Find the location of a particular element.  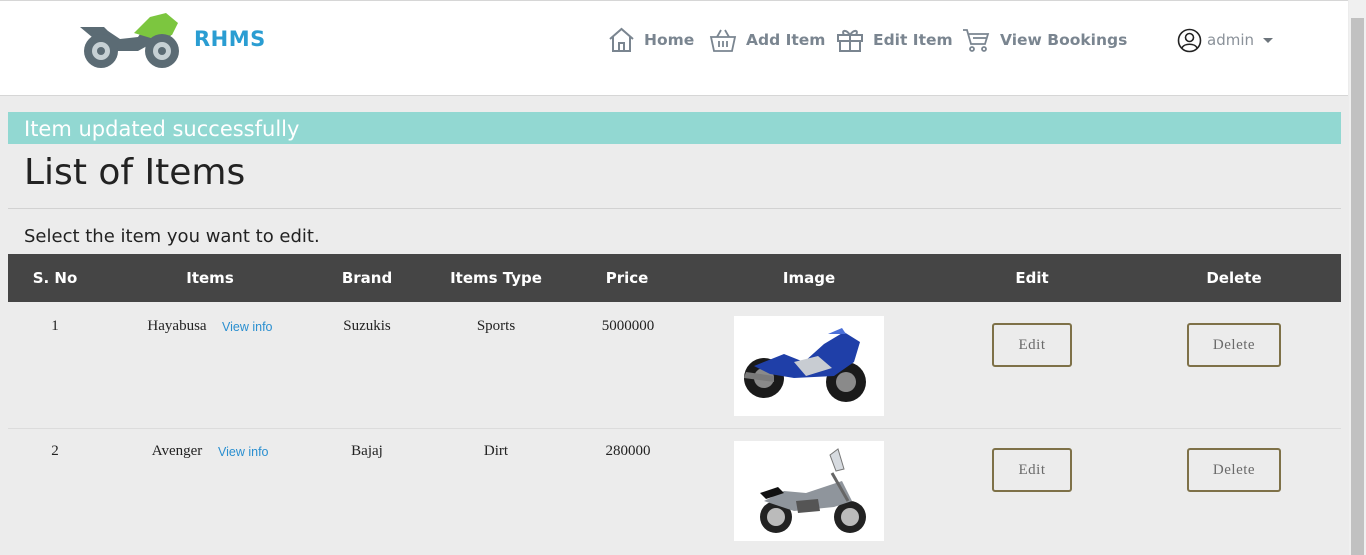

cell-brand: Bajaj is located at coordinates (367, 451).